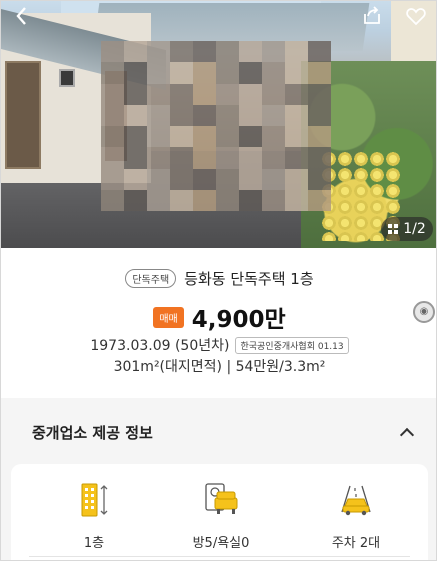  I want to click on chevron-left-icon, so click(21, 16).